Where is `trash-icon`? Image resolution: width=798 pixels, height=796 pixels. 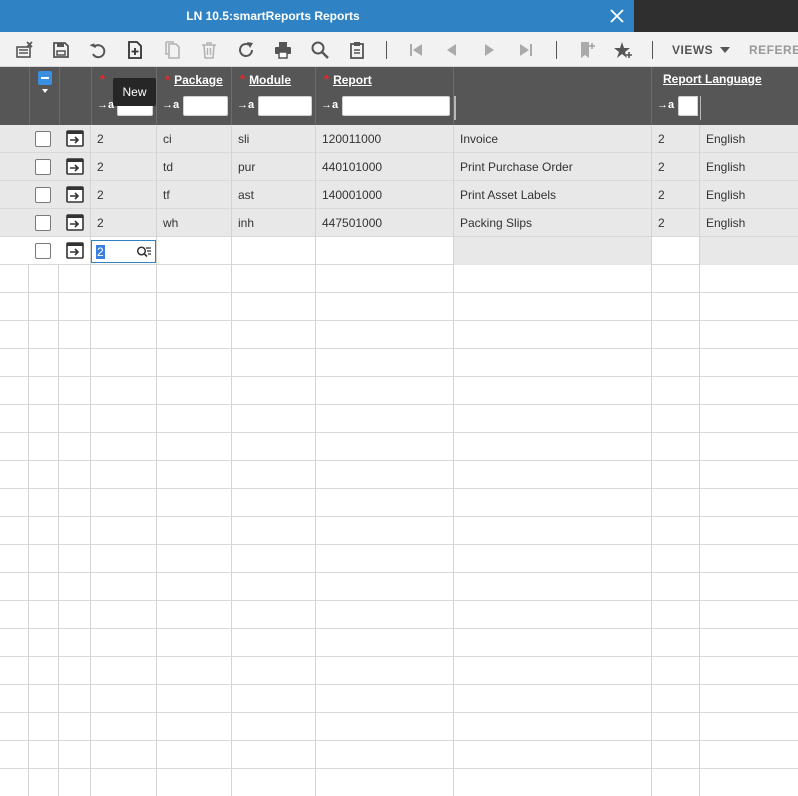
trash-icon is located at coordinates (209, 50).